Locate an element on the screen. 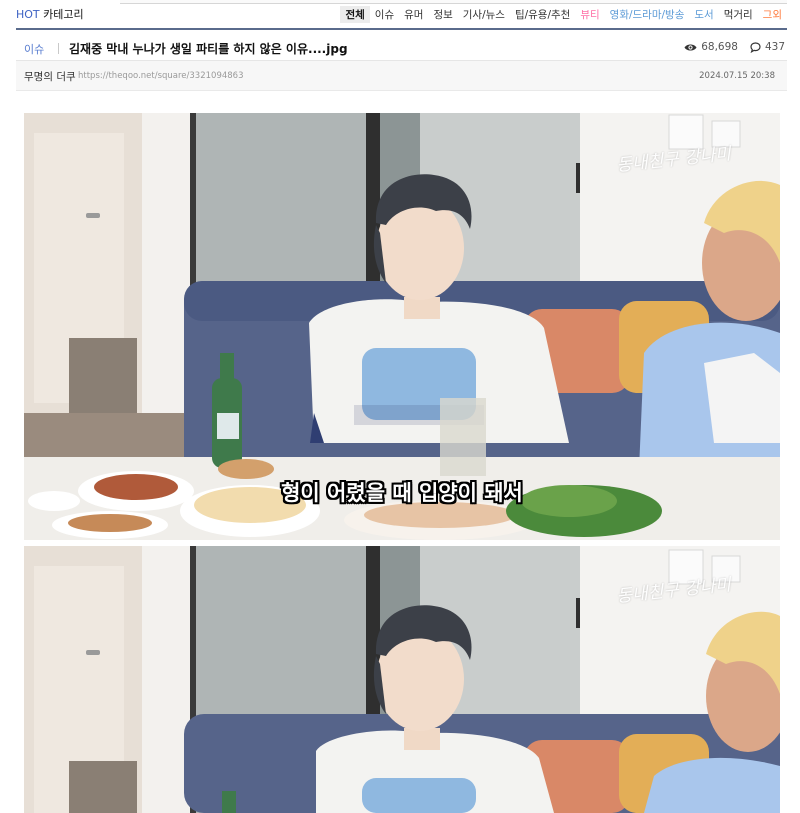 The width and height of the screenshot is (800, 813). nav-beauty: 뷰티 is located at coordinates (589, 14).